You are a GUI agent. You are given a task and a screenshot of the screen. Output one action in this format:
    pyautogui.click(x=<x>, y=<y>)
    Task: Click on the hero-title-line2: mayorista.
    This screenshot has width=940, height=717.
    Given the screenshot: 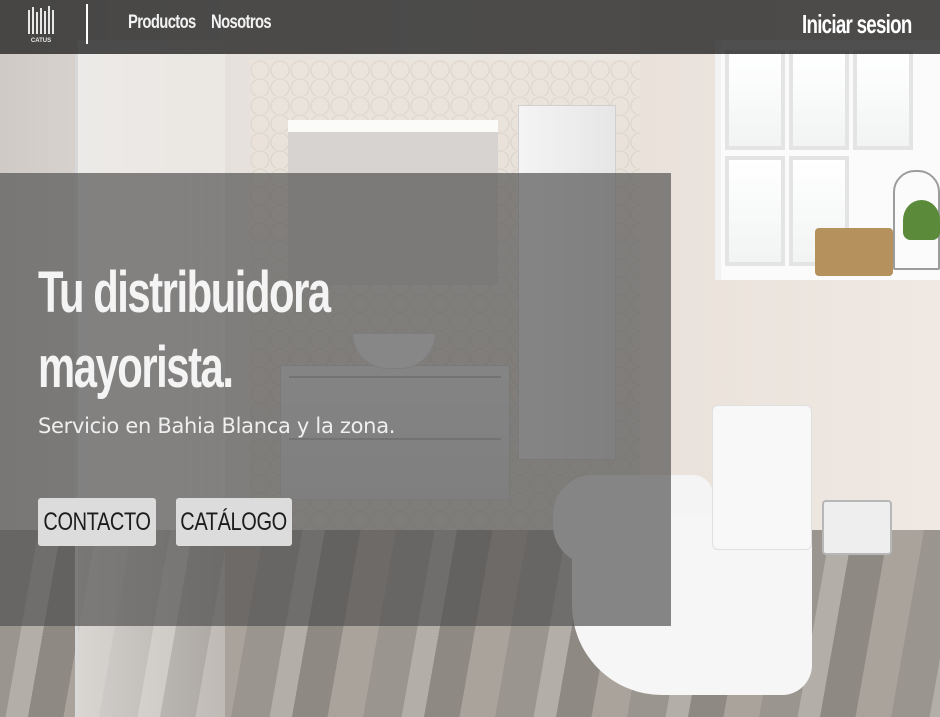 What is the action you would take?
    pyautogui.click(x=136, y=367)
    